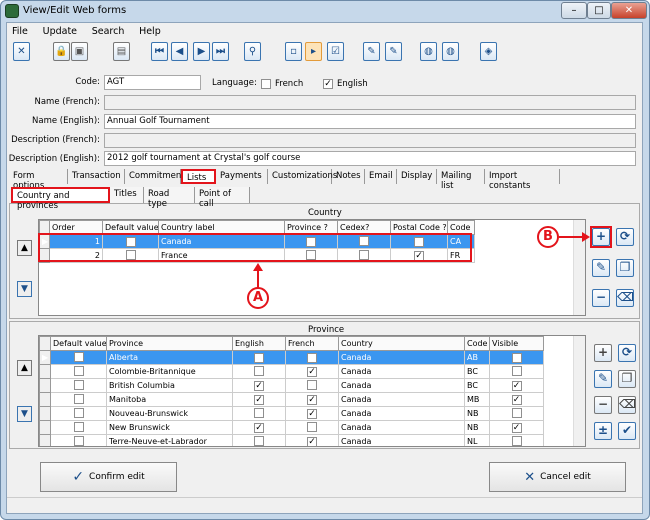  I want to click on province-row: British Columbia ✓ Canada BC ✓, so click(291, 385).